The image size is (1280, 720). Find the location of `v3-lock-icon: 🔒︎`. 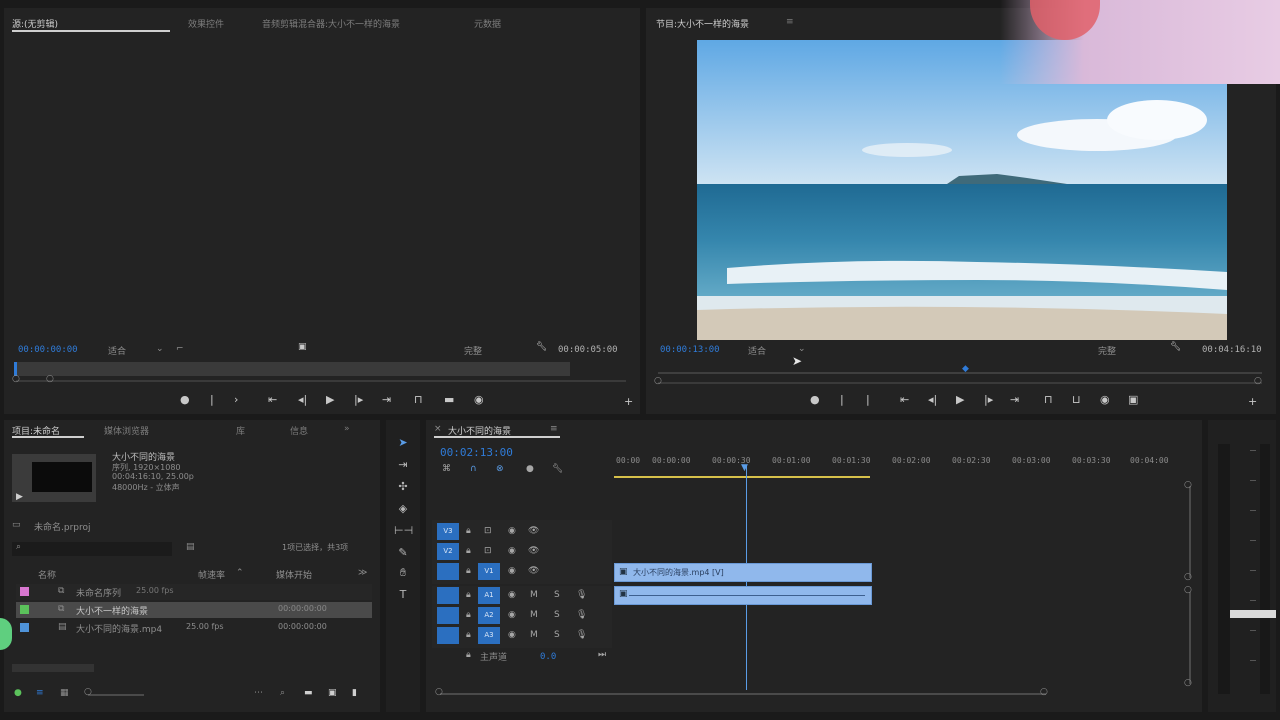

v3-lock-icon: 🔒︎ is located at coordinates (468, 531).